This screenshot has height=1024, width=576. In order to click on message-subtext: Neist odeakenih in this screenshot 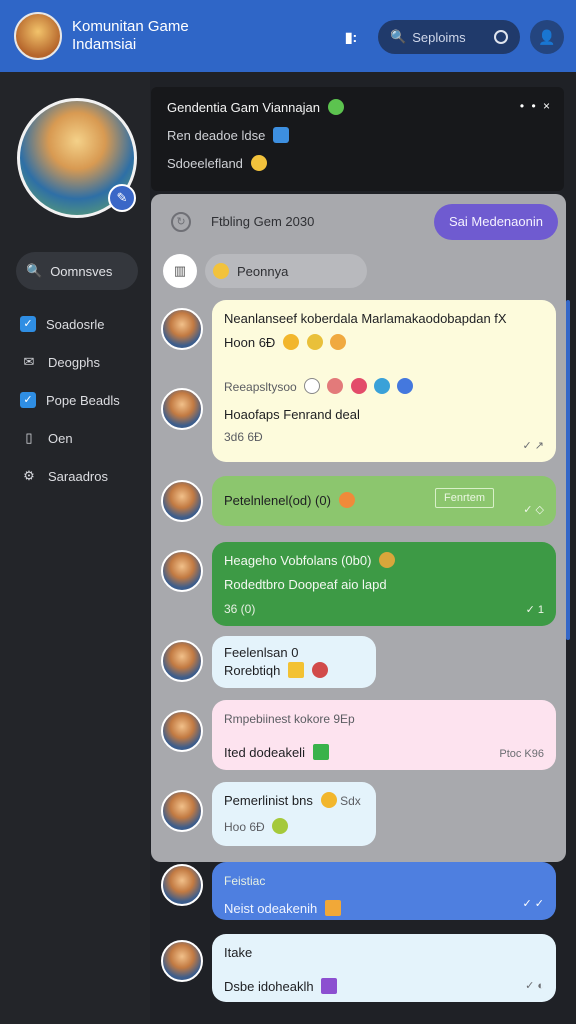, I will do `click(384, 909)`.